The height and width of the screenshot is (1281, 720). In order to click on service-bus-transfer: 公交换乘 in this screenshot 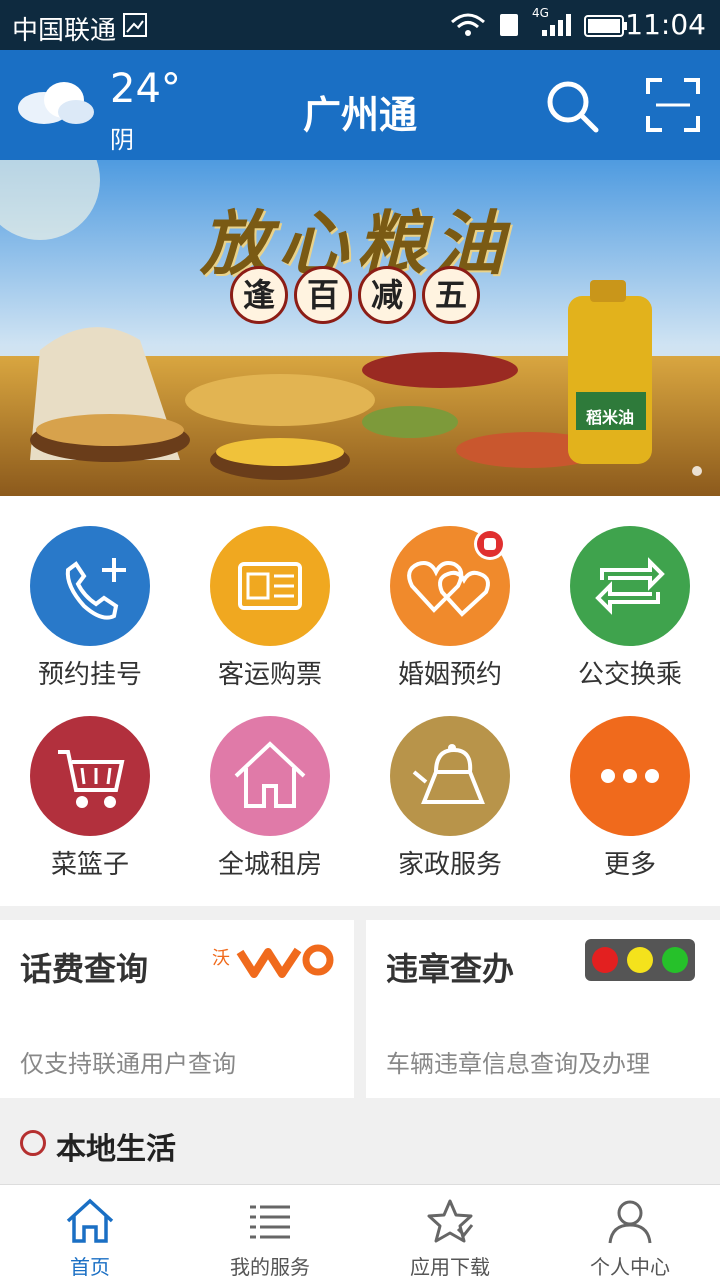, I will do `click(630, 608)`.